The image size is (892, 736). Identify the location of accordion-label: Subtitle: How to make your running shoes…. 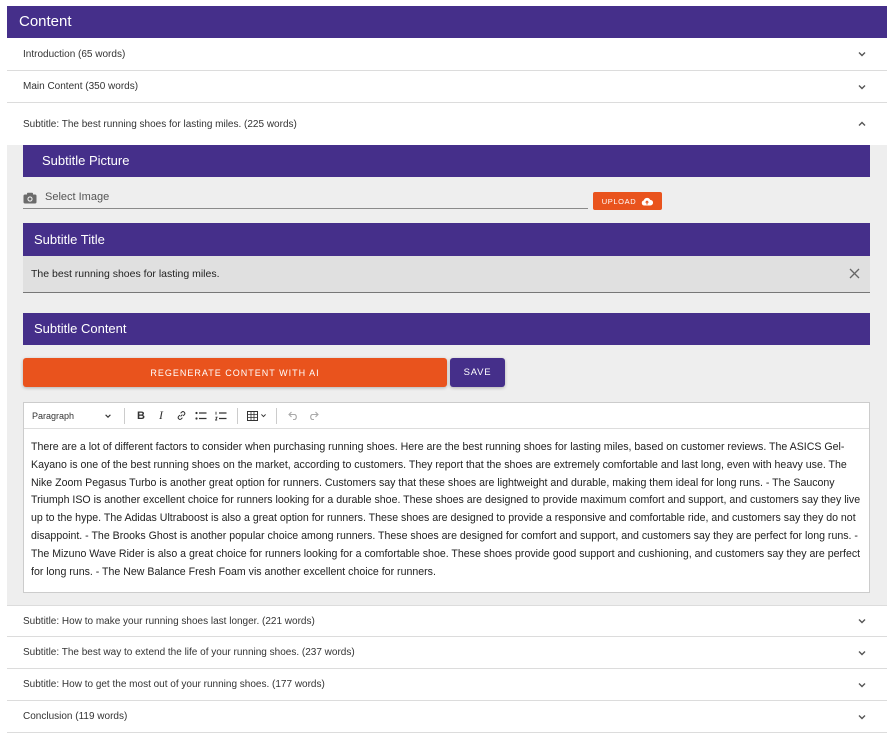
(169, 621).